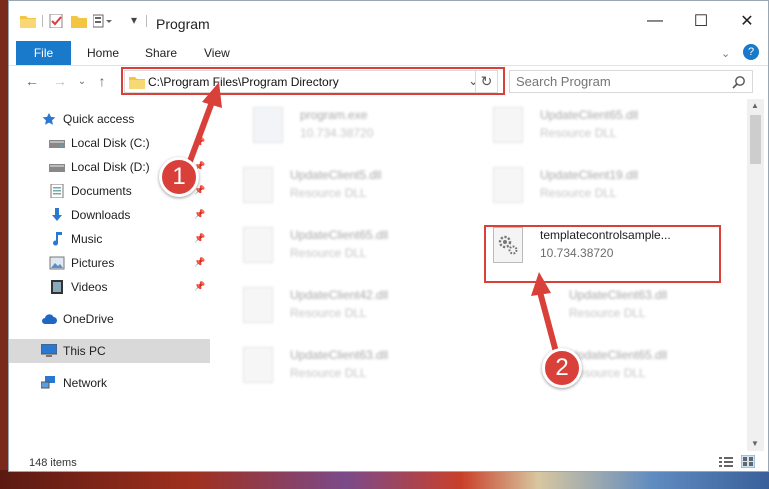 Image resolution: width=769 pixels, height=489 pixels. I want to click on callout-badge-2: 2, so click(562, 368).